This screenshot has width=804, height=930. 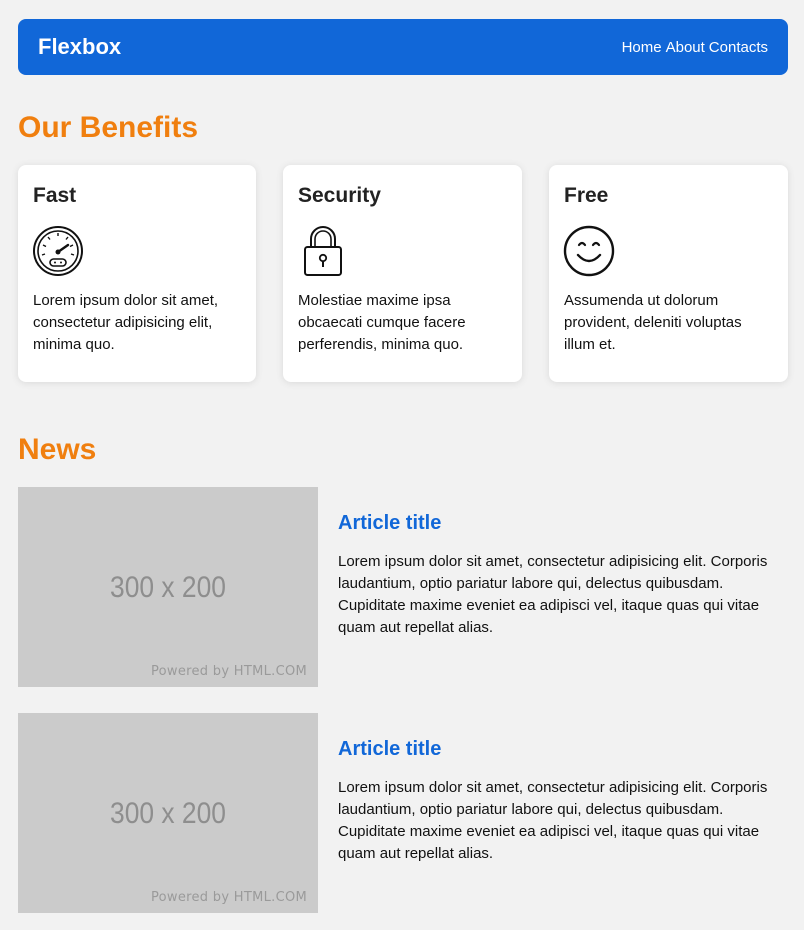 I want to click on benefits-title: Our Benefits, so click(x=108, y=127).